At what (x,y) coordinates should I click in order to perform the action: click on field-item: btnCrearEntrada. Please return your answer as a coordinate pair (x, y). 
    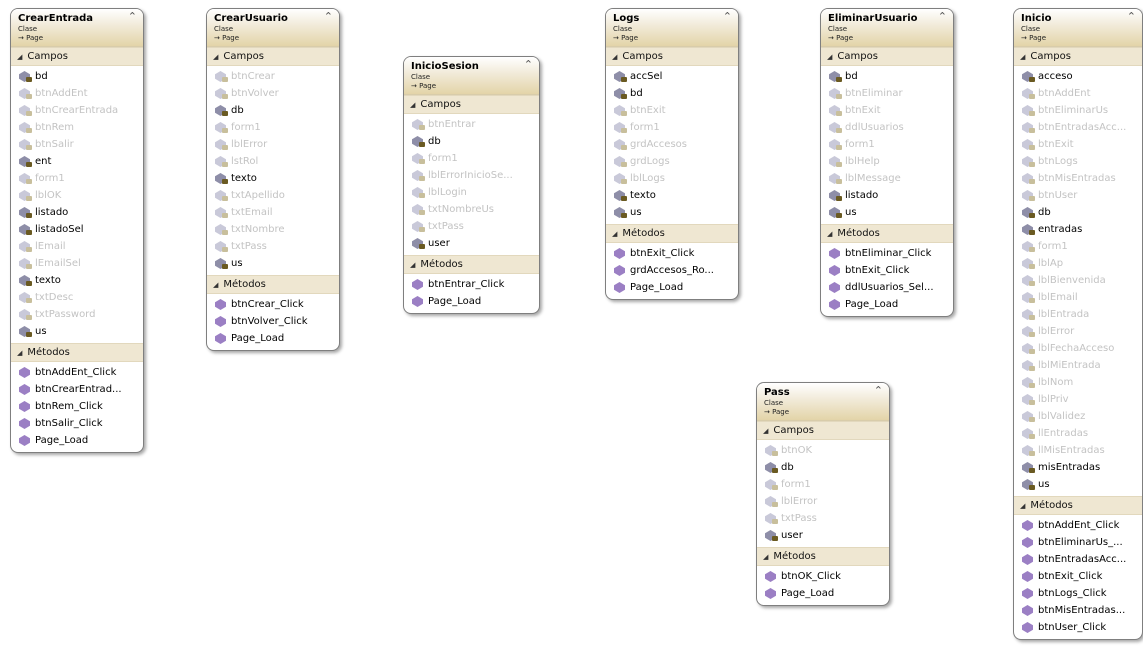
    Looking at the image, I should click on (77, 110).